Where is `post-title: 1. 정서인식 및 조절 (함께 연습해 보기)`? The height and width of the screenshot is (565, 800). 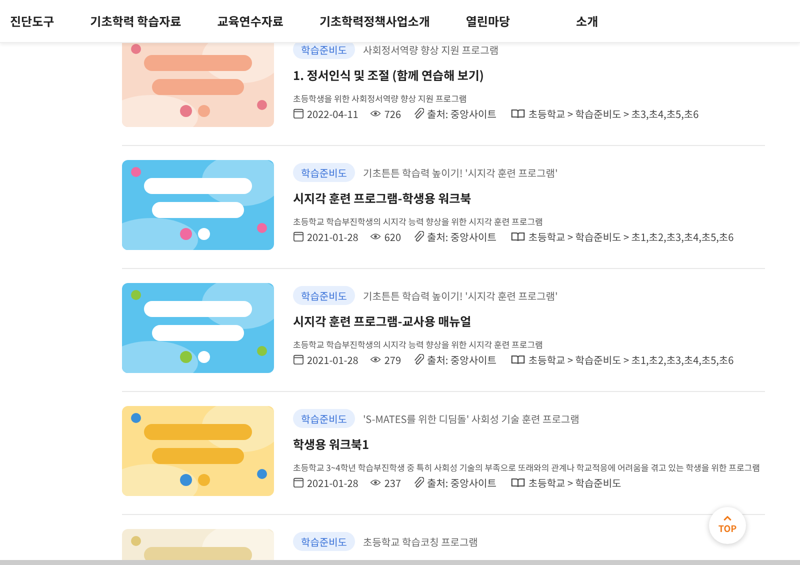 post-title: 1. 정서인식 및 조절 (함께 연습해 보기) is located at coordinates (496, 76).